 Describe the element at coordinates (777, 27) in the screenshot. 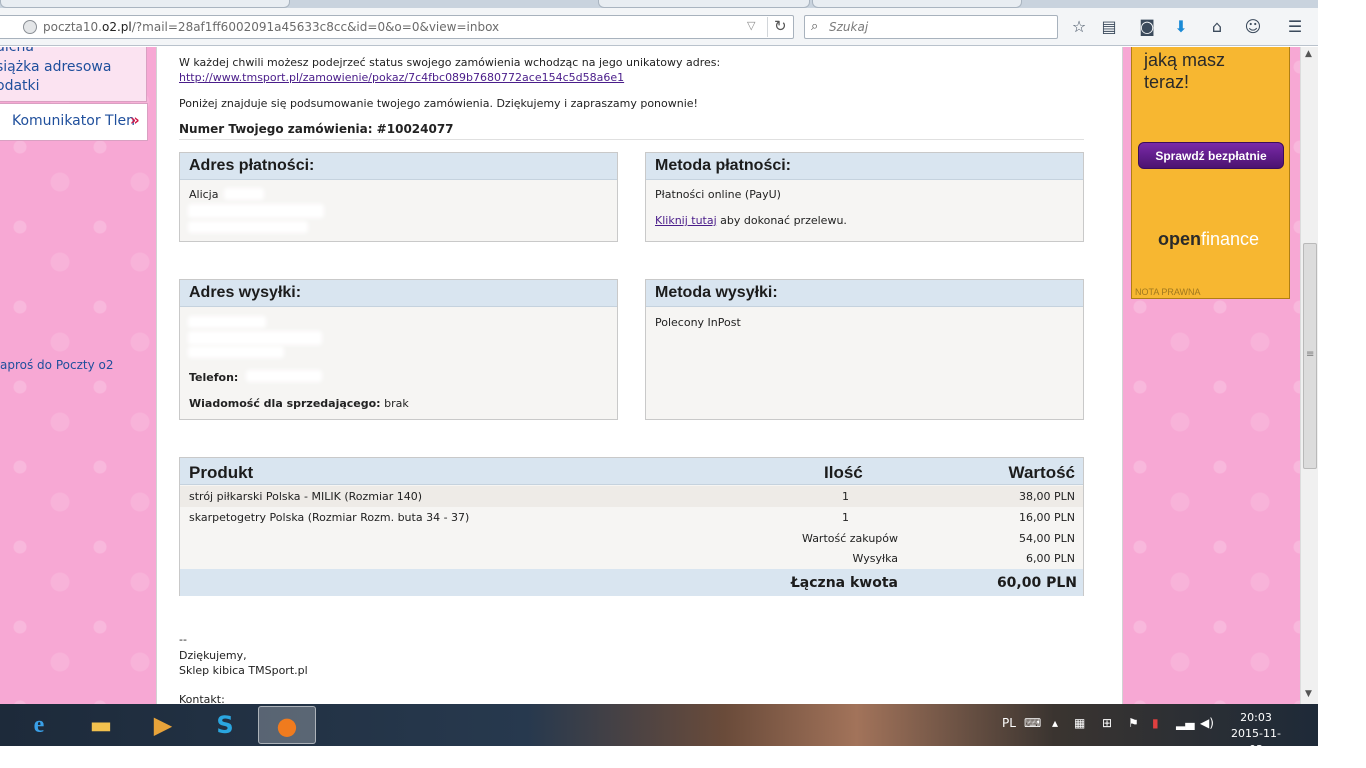

I see `reload-icon: ↻` at that location.